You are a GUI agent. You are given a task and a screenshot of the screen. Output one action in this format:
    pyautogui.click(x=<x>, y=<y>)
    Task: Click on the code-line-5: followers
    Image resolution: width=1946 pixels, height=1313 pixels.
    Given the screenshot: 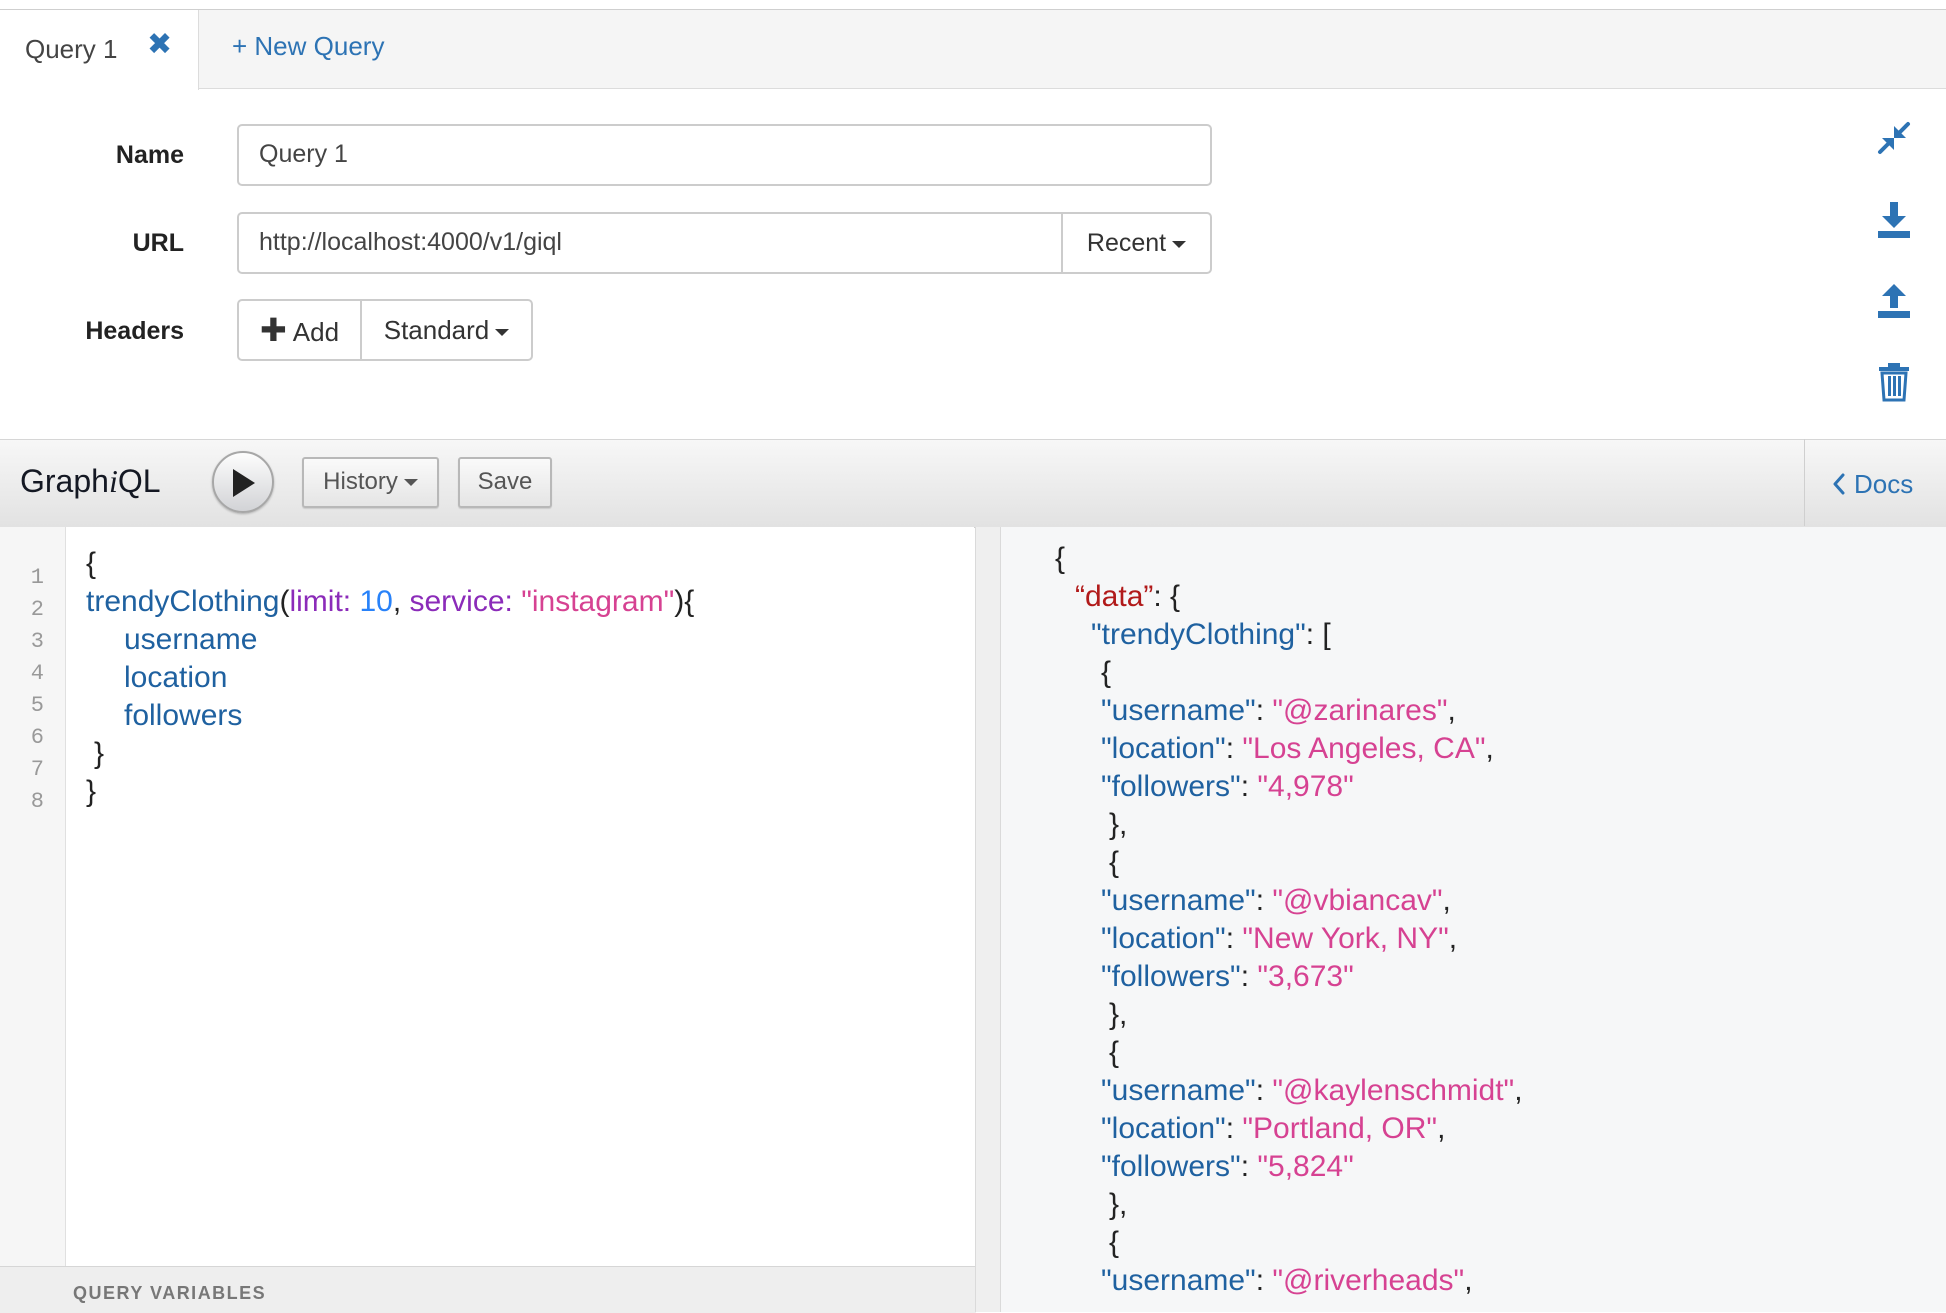 What is the action you would take?
    pyautogui.click(x=183, y=715)
    